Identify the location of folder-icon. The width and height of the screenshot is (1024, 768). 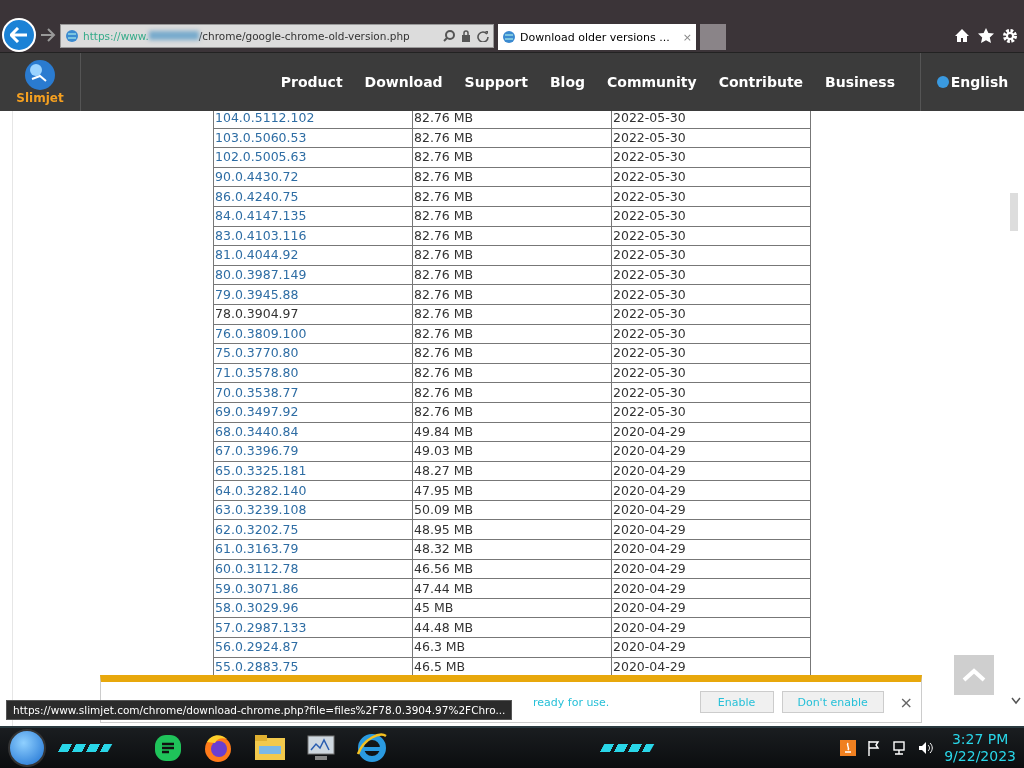
(270, 748).